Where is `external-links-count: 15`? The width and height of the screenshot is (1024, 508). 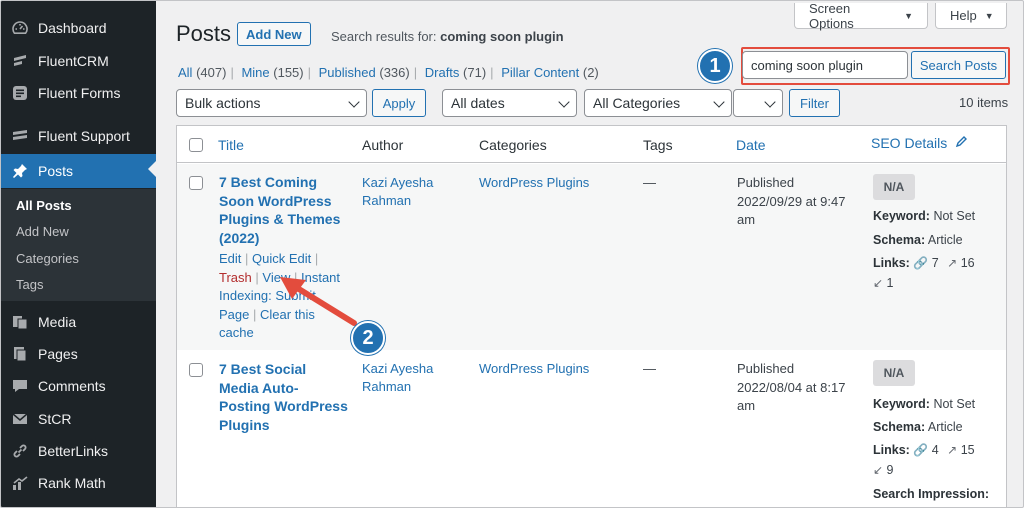 external-links-count: 15 is located at coordinates (967, 450).